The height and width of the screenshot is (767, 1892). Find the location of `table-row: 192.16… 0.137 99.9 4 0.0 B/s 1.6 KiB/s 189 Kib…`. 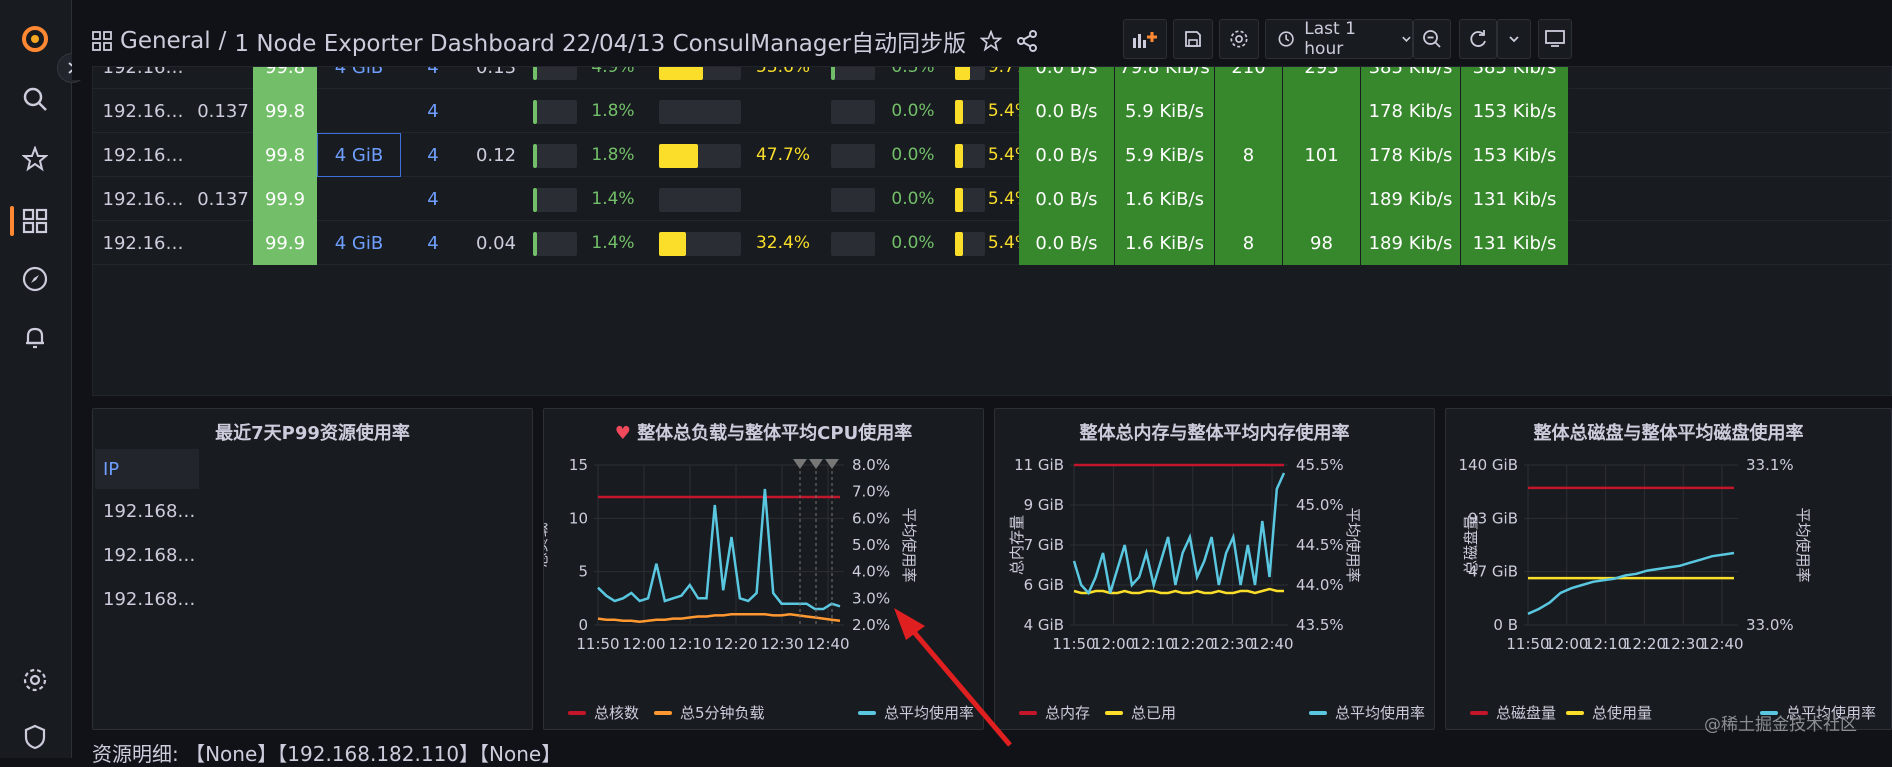

table-row: 192.16… 0.137 99.9 4 0.0 B/s 1.6 KiB/s 189 Kib… is located at coordinates (992, 199).